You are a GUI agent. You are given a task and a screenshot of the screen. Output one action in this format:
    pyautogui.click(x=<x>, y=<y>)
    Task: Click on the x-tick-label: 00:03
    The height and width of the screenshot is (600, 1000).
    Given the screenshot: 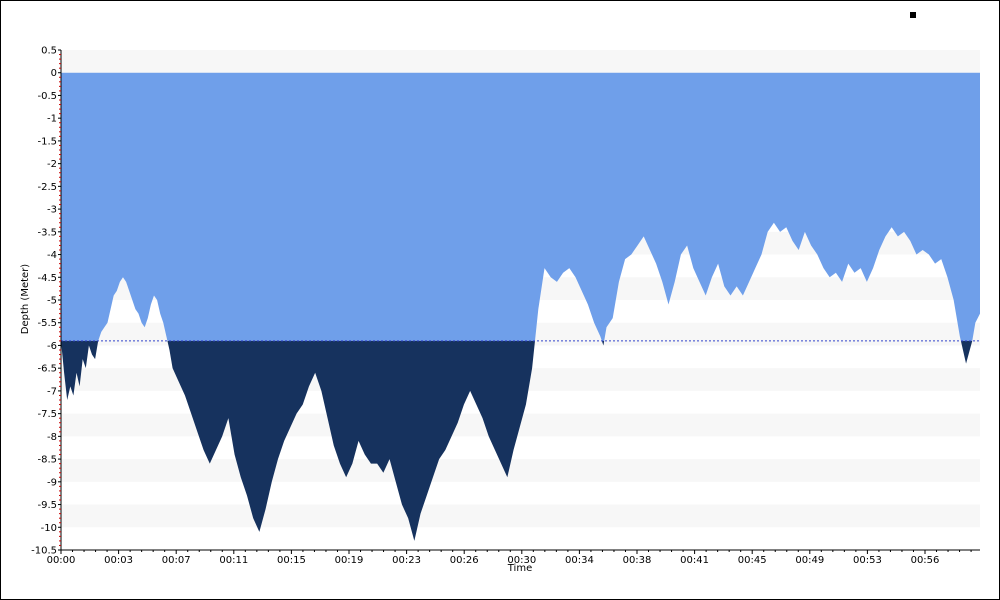 What is the action you would take?
    pyautogui.click(x=118, y=560)
    